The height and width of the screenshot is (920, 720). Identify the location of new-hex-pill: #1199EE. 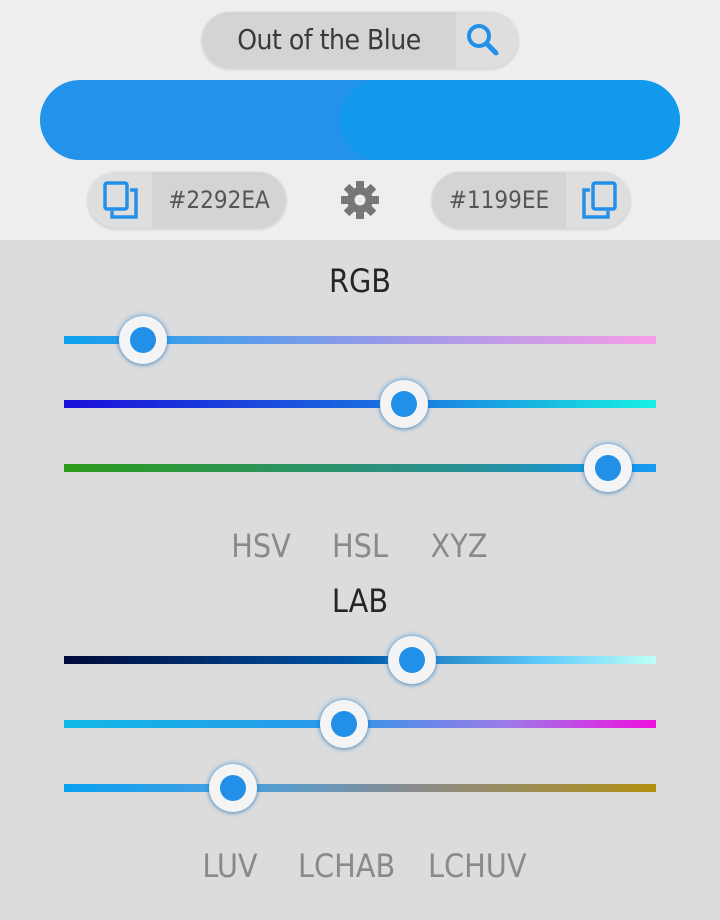
(531, 200).